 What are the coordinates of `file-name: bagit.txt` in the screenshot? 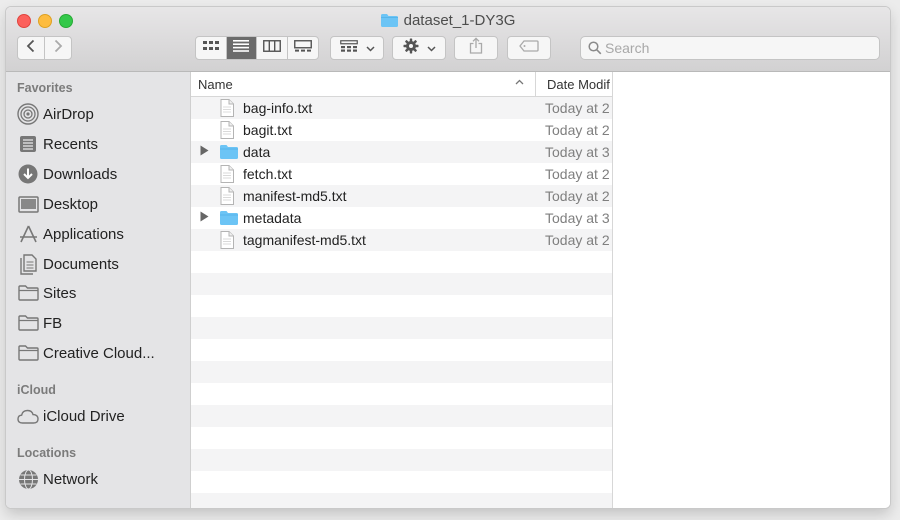 It's located at (268, 130).